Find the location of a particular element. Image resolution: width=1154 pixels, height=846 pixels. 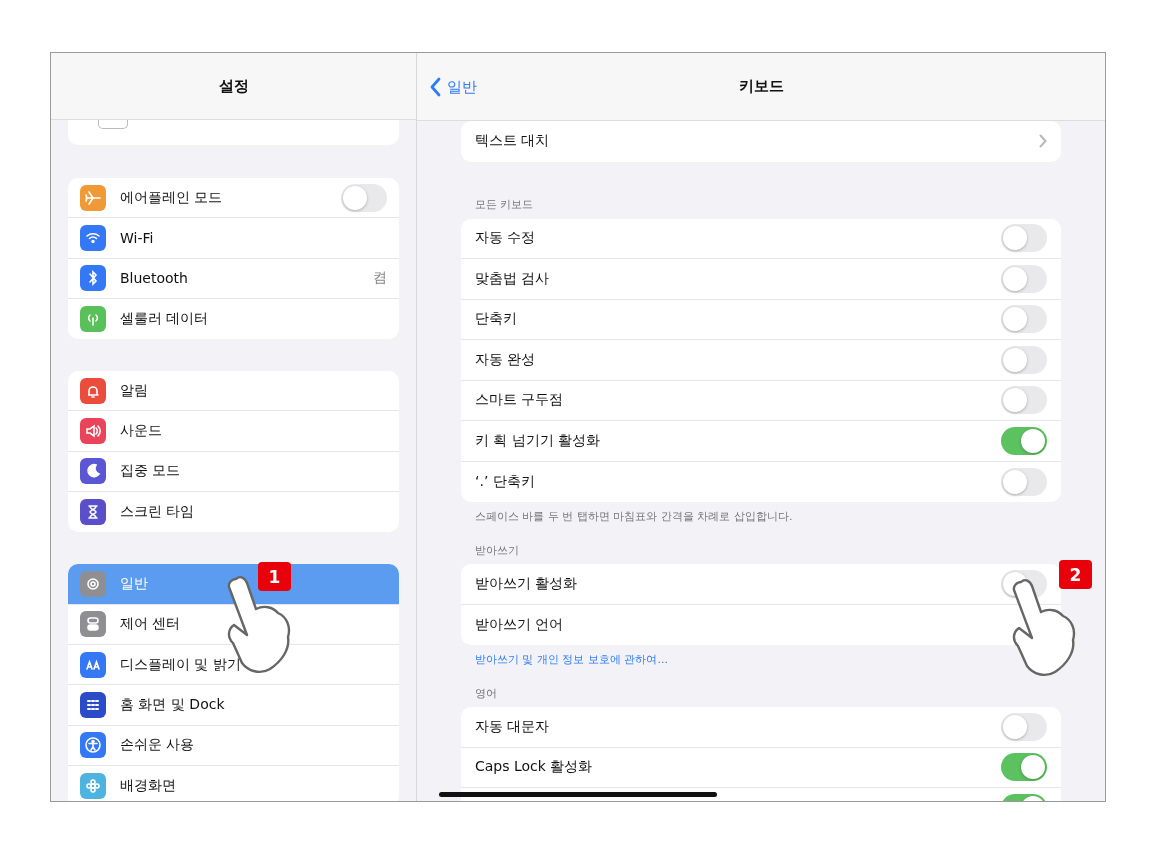

chevron-right-icon is located at coordinates (1043, 141).